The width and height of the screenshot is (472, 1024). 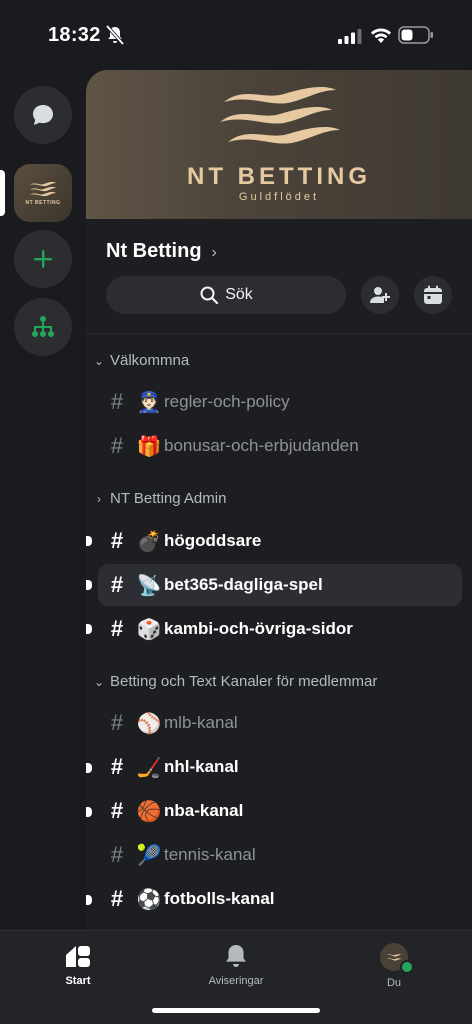 What do you see at coordinates (74, 35) in the screenshot?
I see `status-time: 18:32` at bounding box center [74, 35].